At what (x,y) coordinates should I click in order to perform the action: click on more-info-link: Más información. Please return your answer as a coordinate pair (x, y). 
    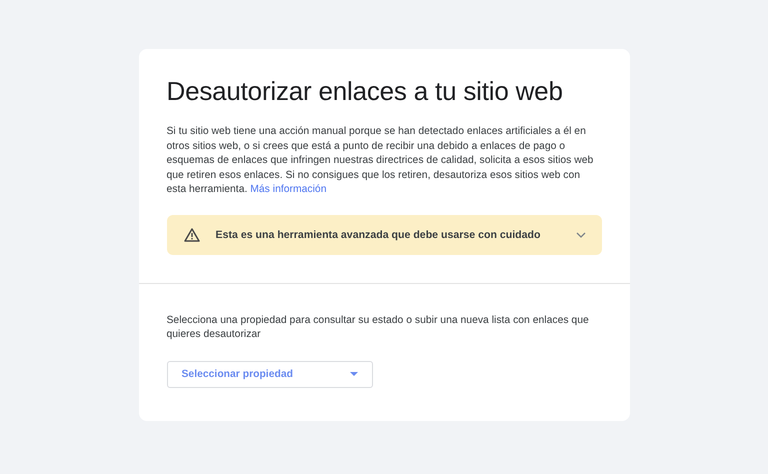
    Looking at the image, I should click on (288, 189).